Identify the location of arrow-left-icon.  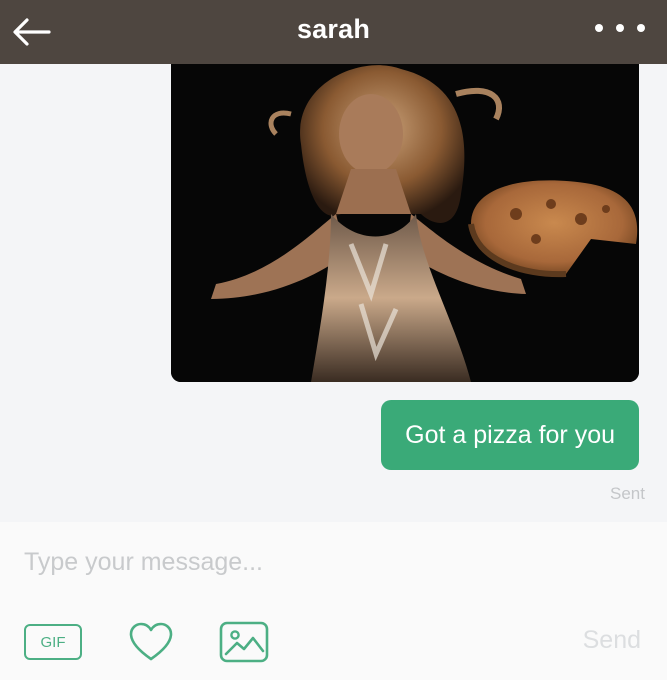
(32, 32).